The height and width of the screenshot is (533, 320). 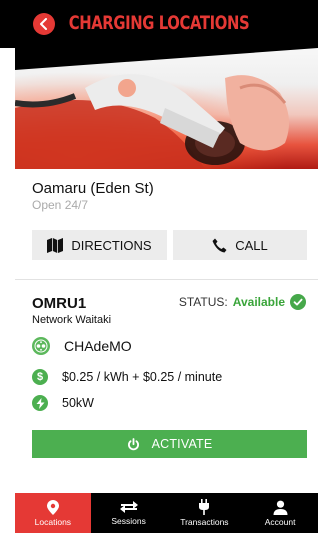 I want to click on price-row: $ $0.25 / kWh + $0.25 / minute, so click(x=127, y=377).